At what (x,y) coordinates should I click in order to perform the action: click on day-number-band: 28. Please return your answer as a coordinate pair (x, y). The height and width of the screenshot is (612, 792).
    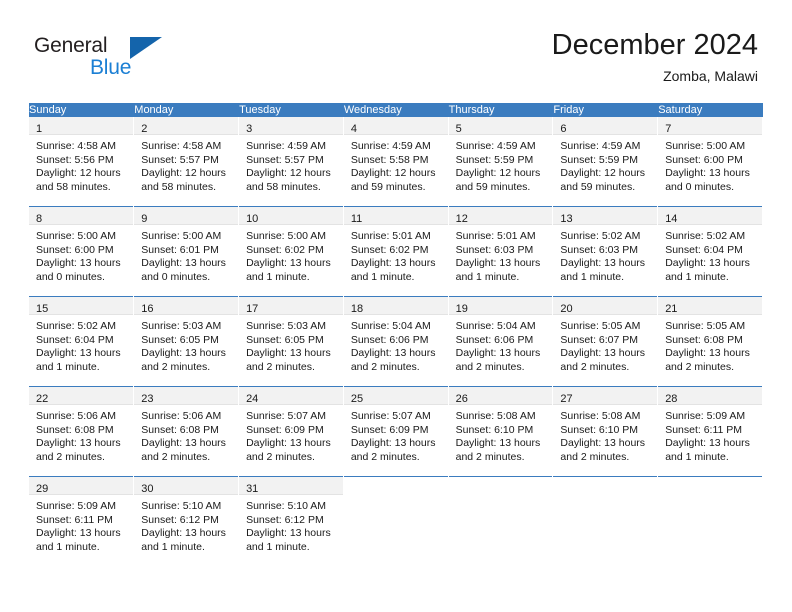
    Looking at the image, I should click on (710, 396).